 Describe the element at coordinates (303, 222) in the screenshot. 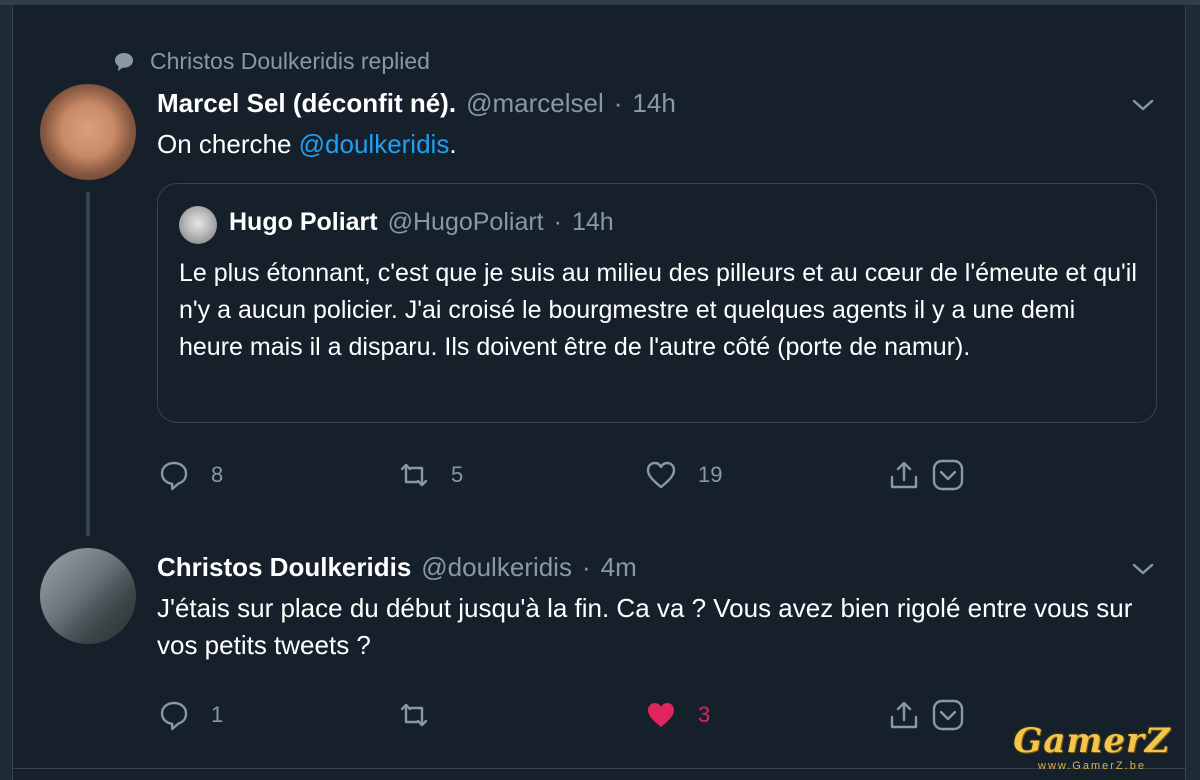

I see `quoted-author-name: Hugo Poliart` at that location.